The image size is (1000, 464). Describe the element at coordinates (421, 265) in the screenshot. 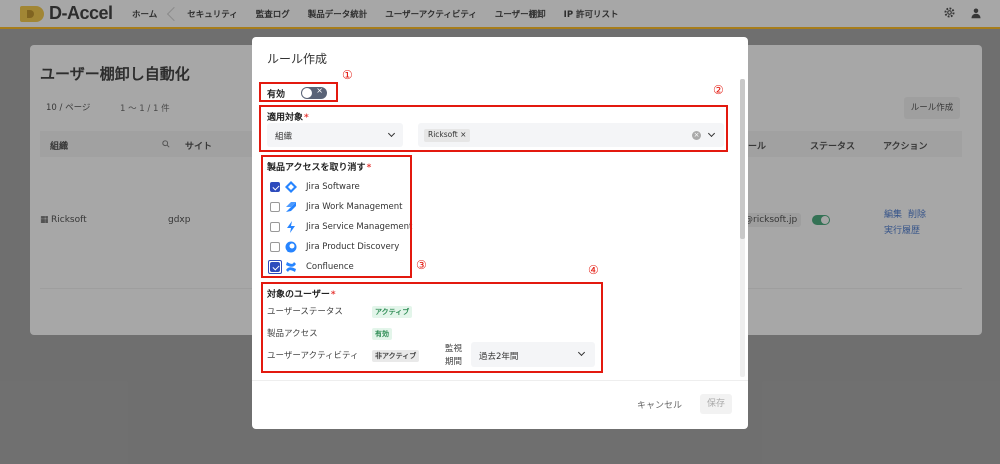

I see `annotation-number-3: ③` at that location.